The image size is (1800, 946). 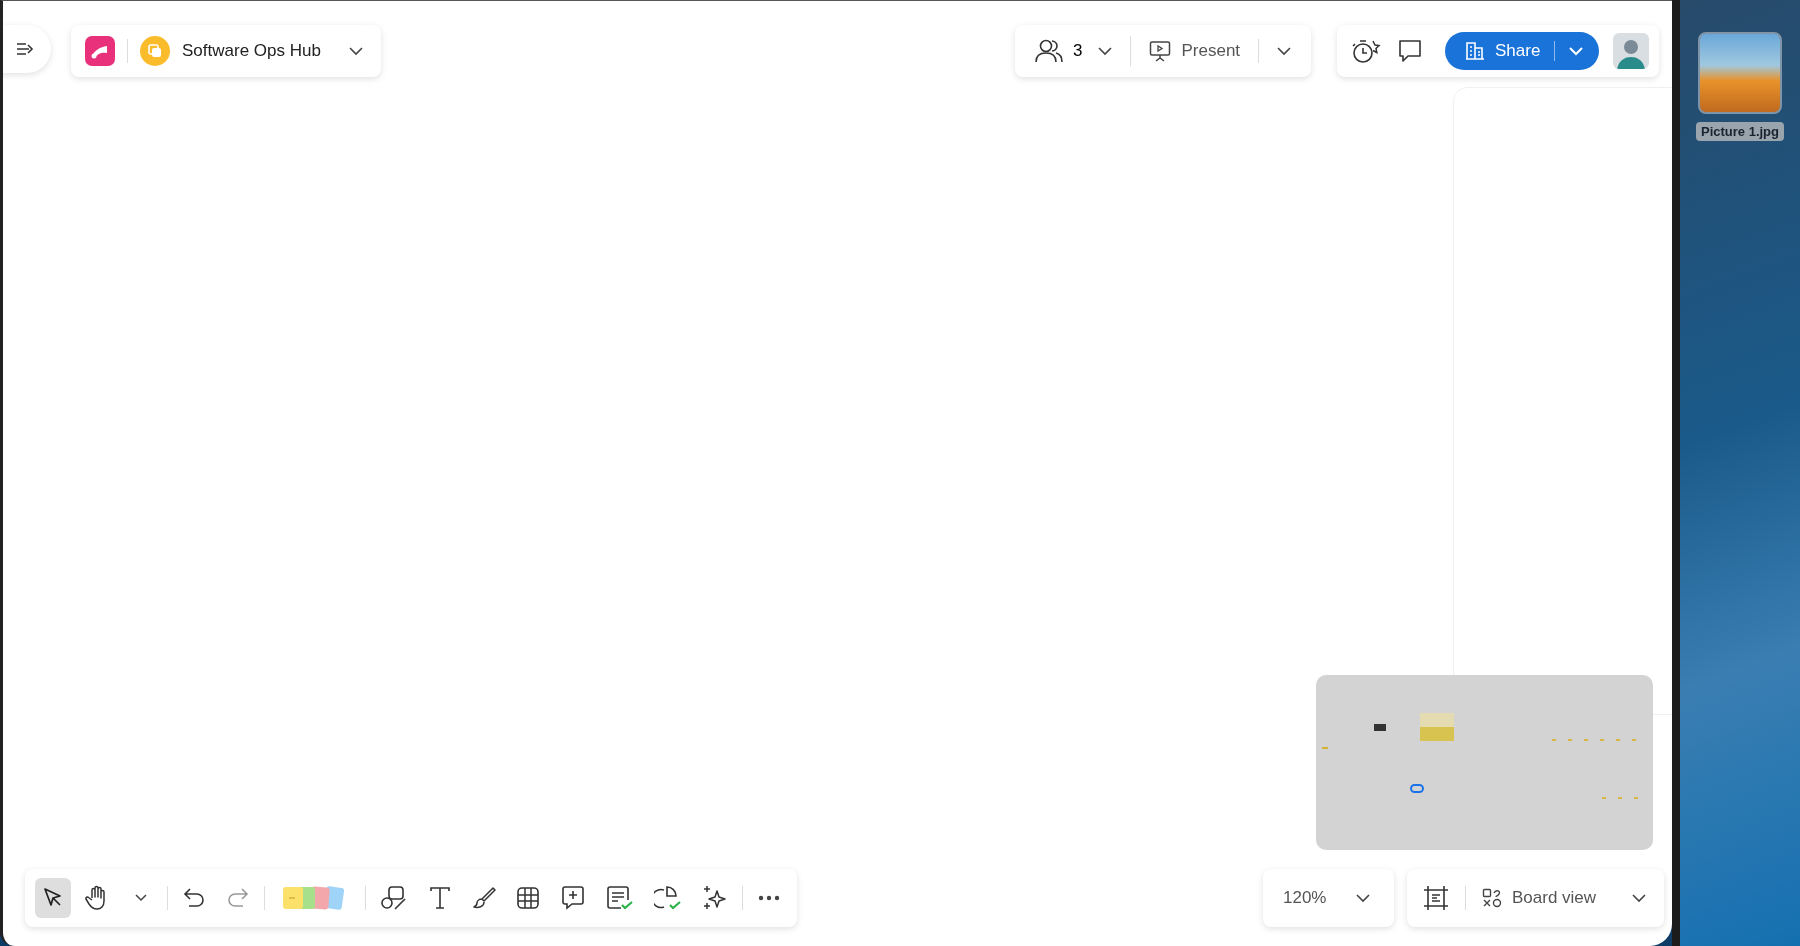 I want to click on comment-icon, so click(x=1410, y=51).